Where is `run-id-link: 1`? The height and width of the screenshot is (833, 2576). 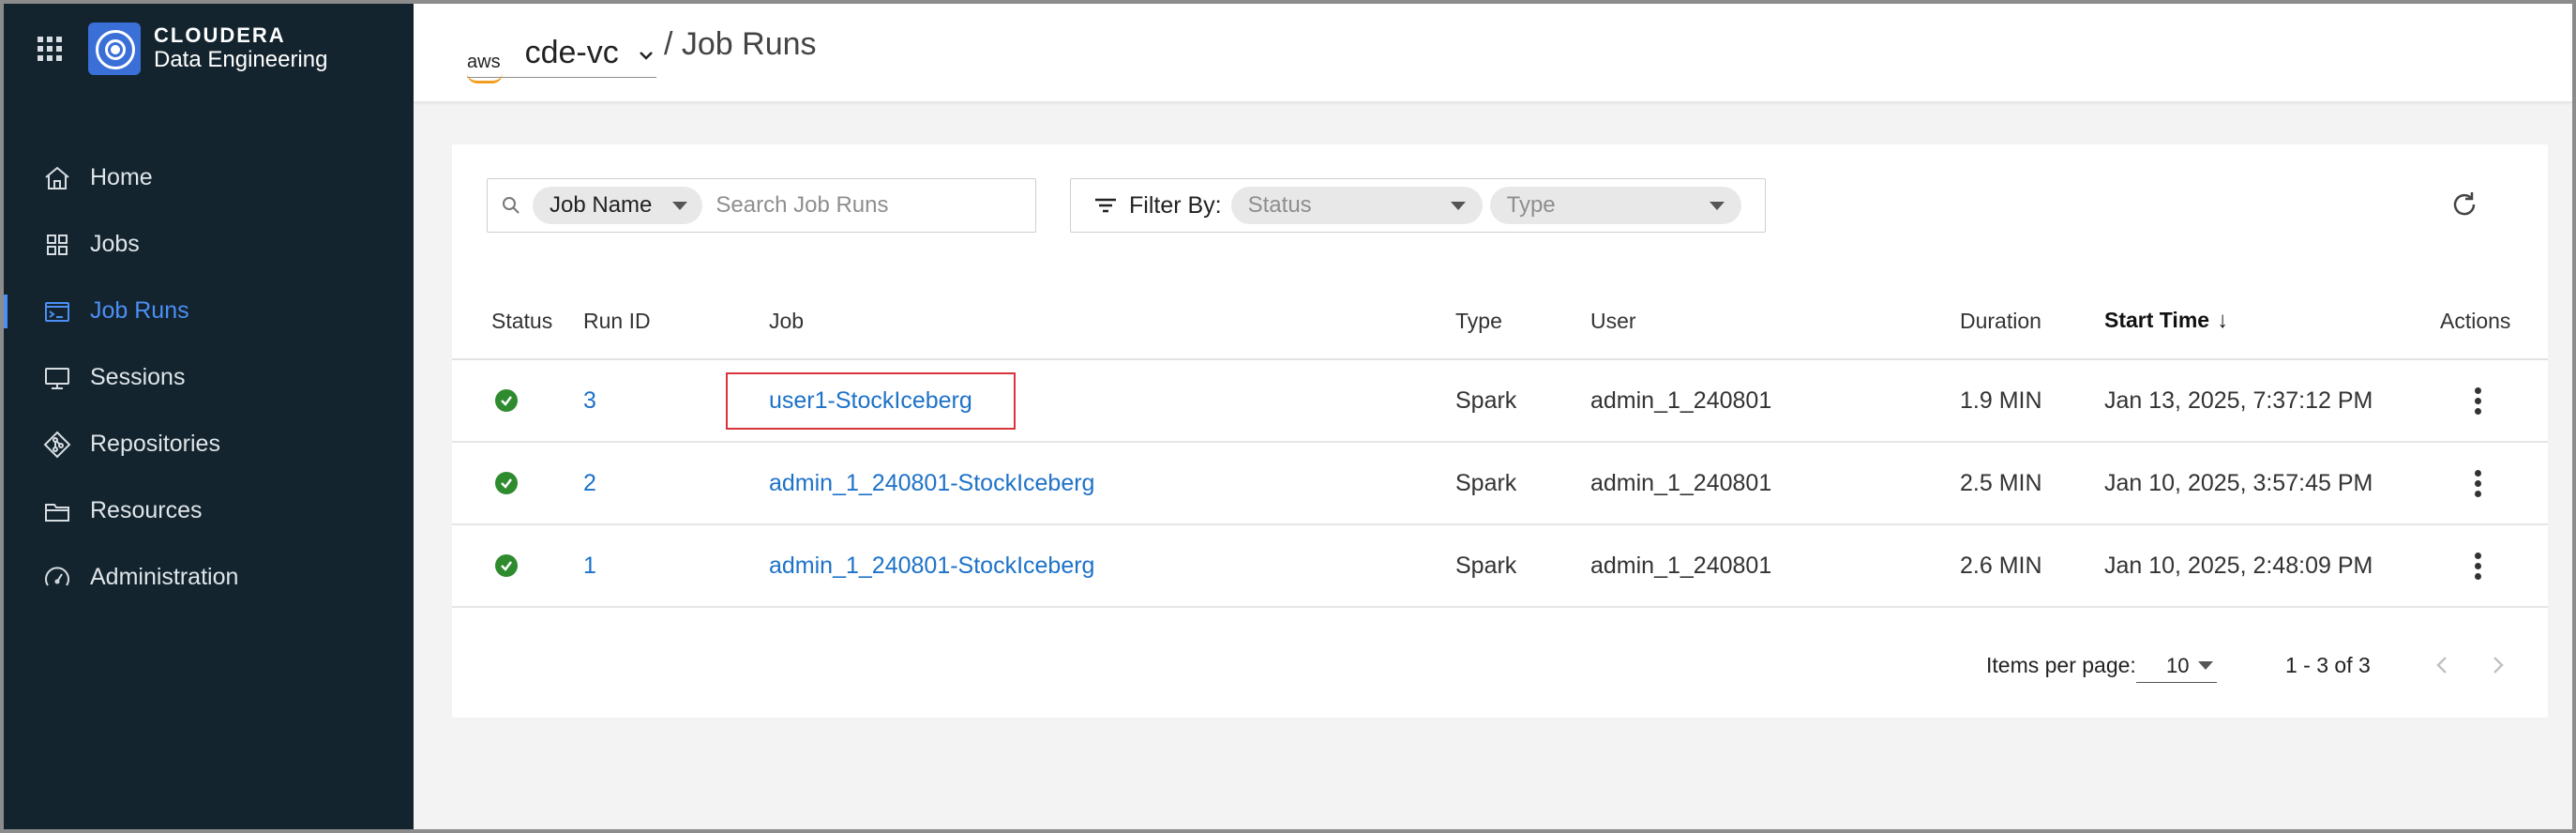 run-id-link: 1 is located at coordinates (589, 566).